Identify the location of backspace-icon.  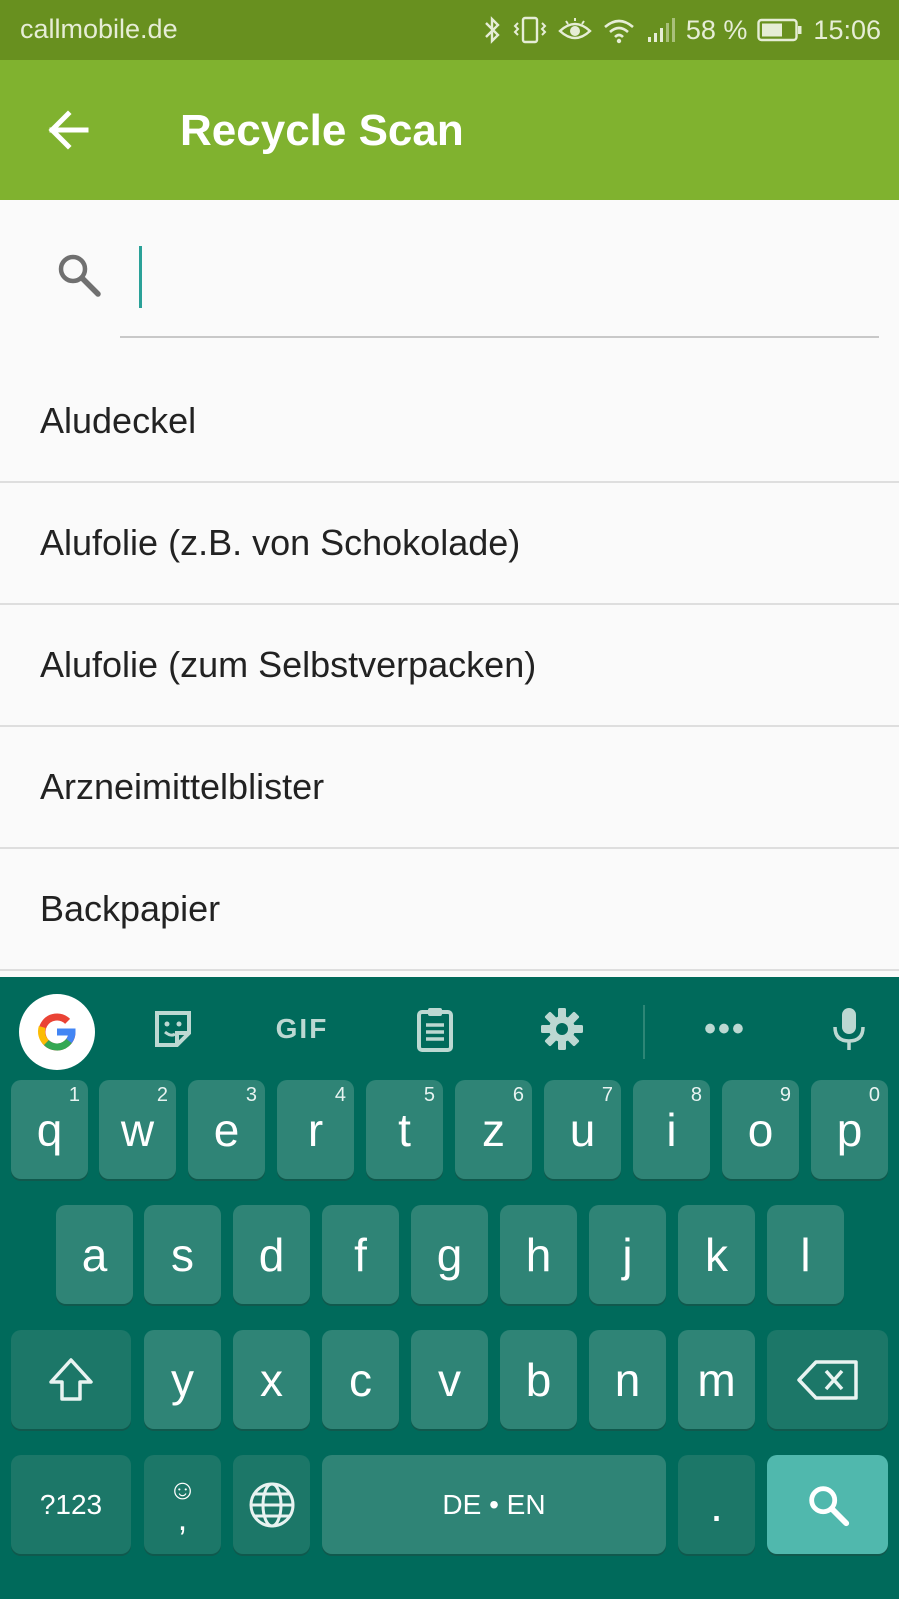
(827, 1379).